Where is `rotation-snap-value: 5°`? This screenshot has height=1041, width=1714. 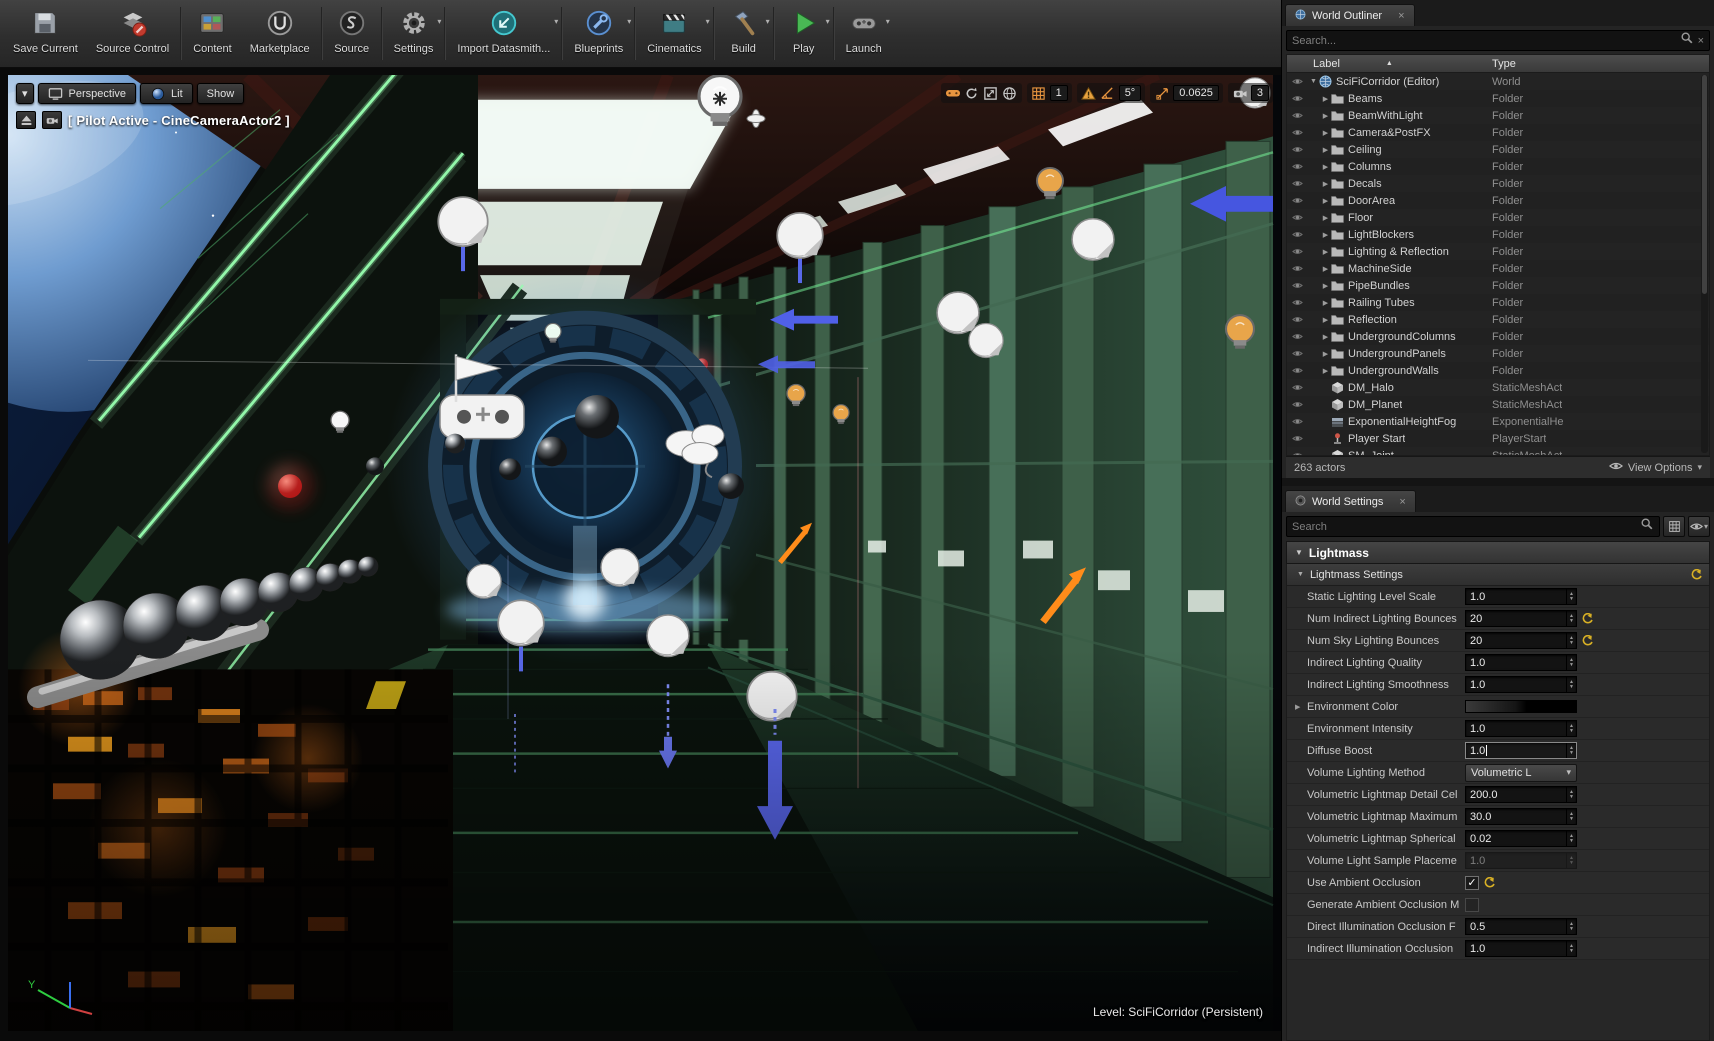
rotation-snap-value: 5° is located at coordinates (1130, 93).